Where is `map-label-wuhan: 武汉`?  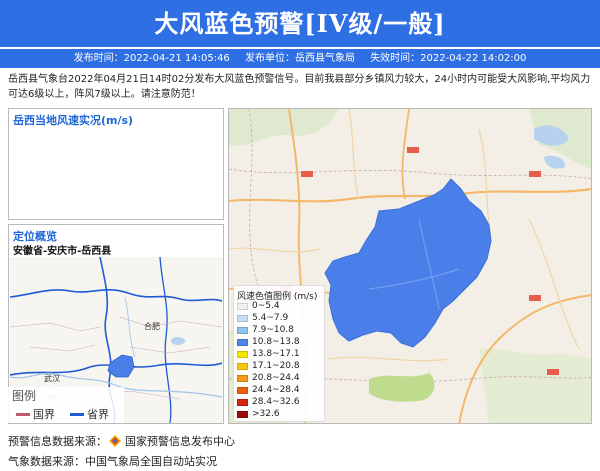 map-label-wuhan: 武汉 is located at coordinates (52, 378).